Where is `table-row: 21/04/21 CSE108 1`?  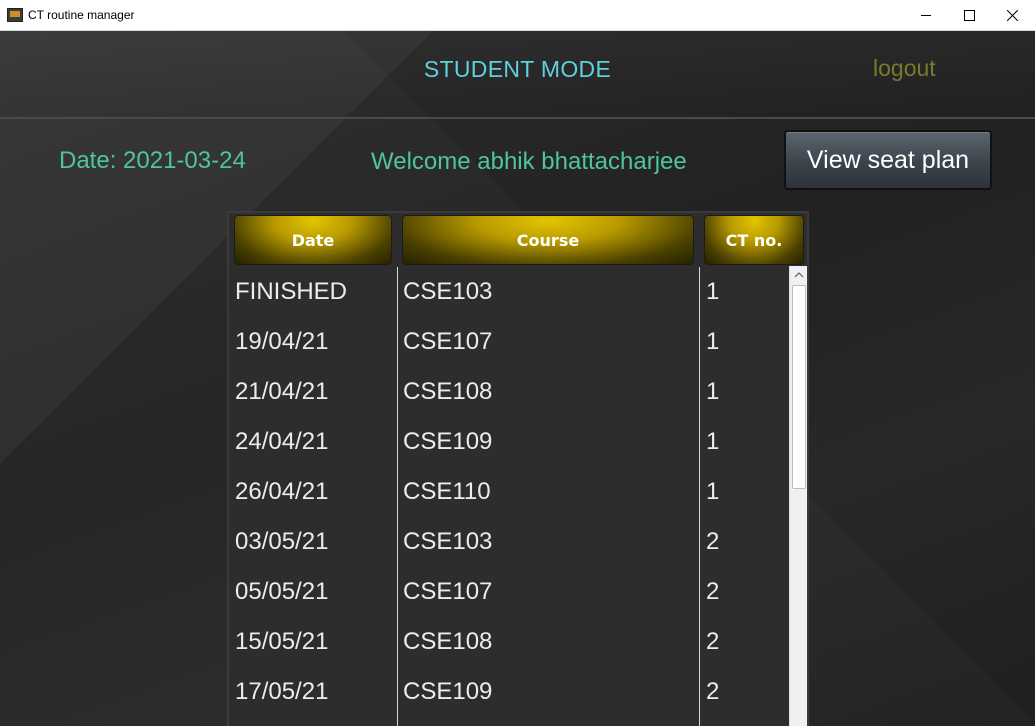 table-row: 21/04/21 CSE108 1 is located at coordinates (508, 392).